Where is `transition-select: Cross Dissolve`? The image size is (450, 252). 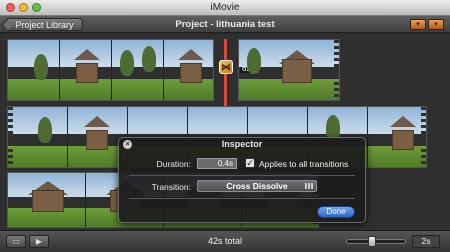 transition-select: Cross Dissolve is located at coordinates (257, 186).